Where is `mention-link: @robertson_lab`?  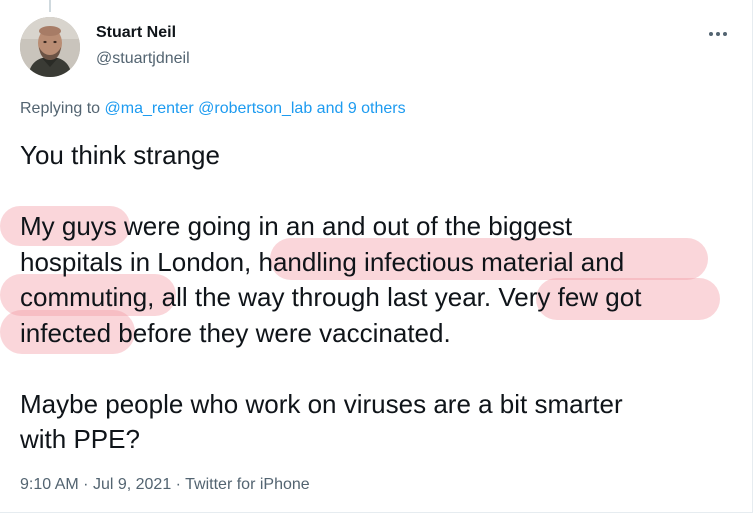 mention-link: @robertson_lab is located at coordinates (255, 108).